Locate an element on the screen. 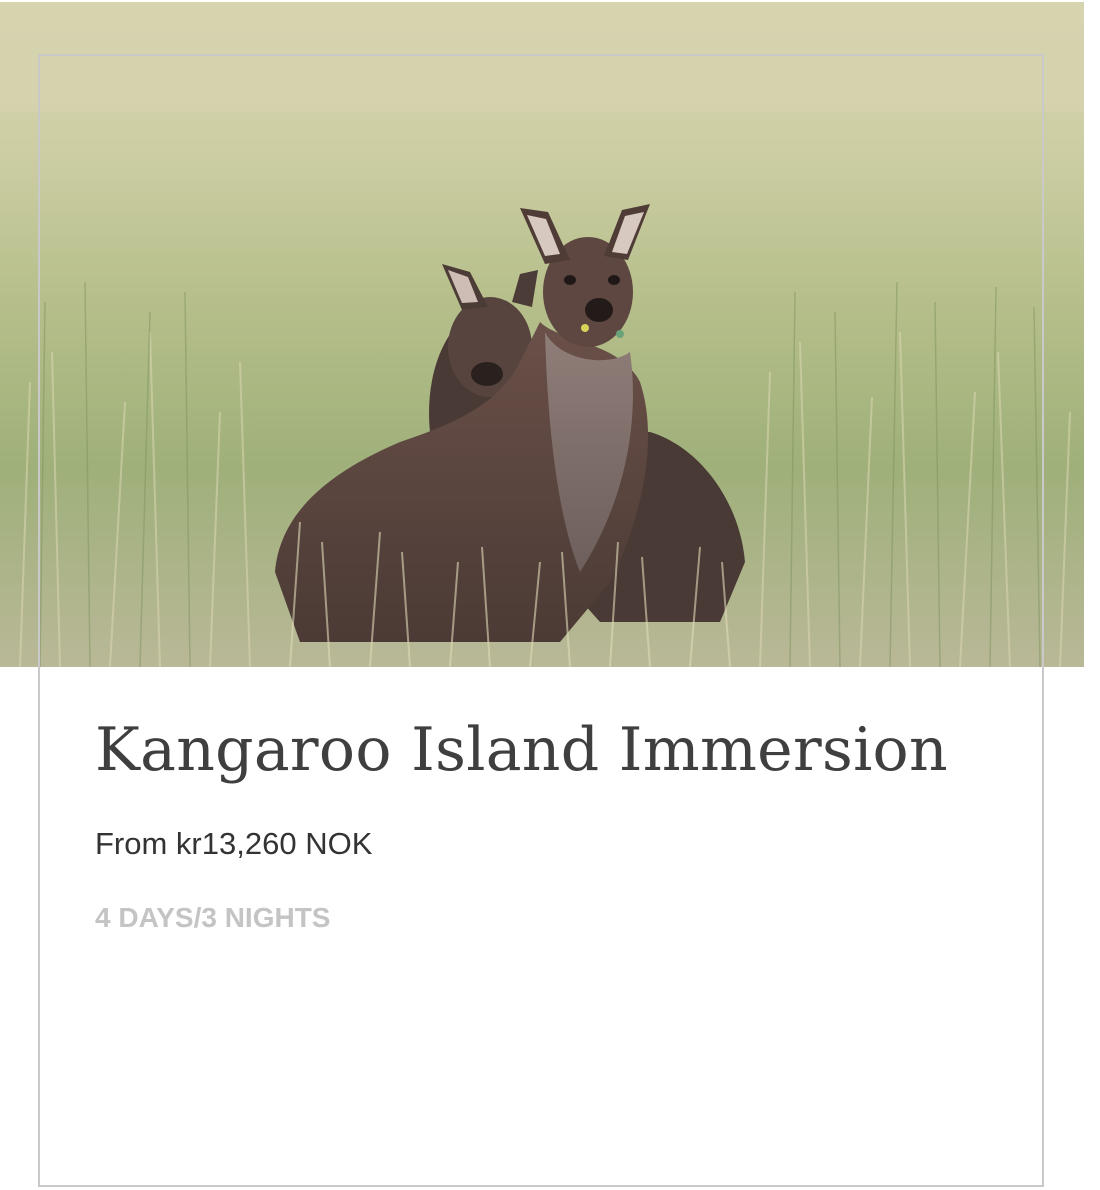 The height and width of the screenshot is (1190, 1100). tour-price: From kr13,260 NOK is located at coordinates (234, 843).